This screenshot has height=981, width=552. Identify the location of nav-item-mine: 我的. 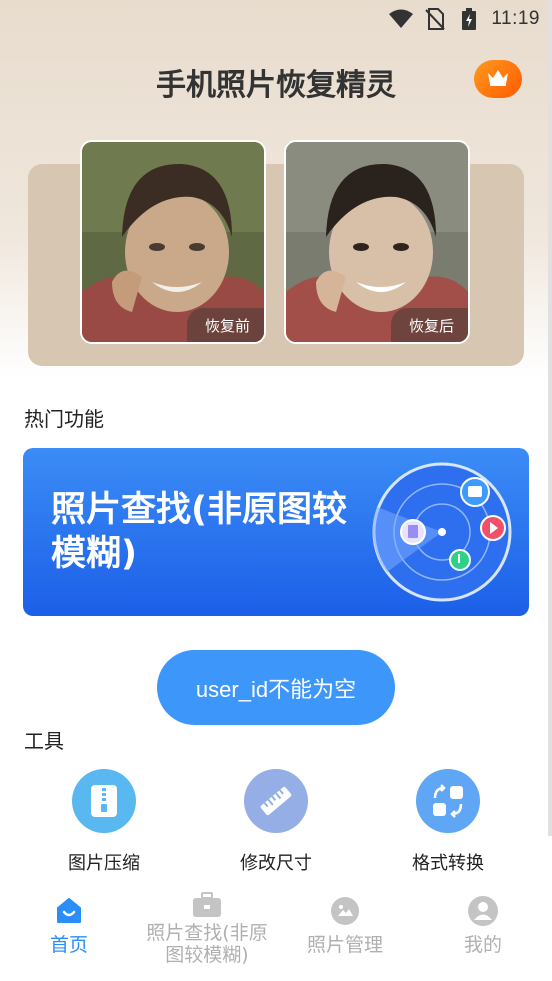
(483, 926).